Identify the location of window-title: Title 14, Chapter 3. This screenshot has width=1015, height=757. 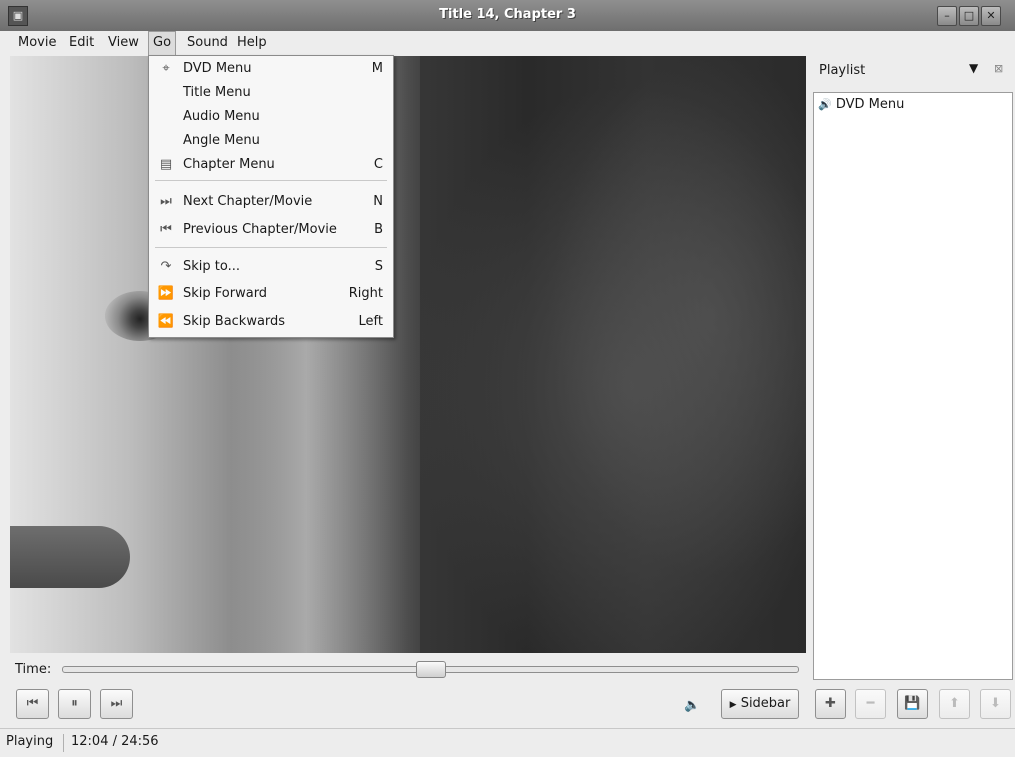
(507, 14).